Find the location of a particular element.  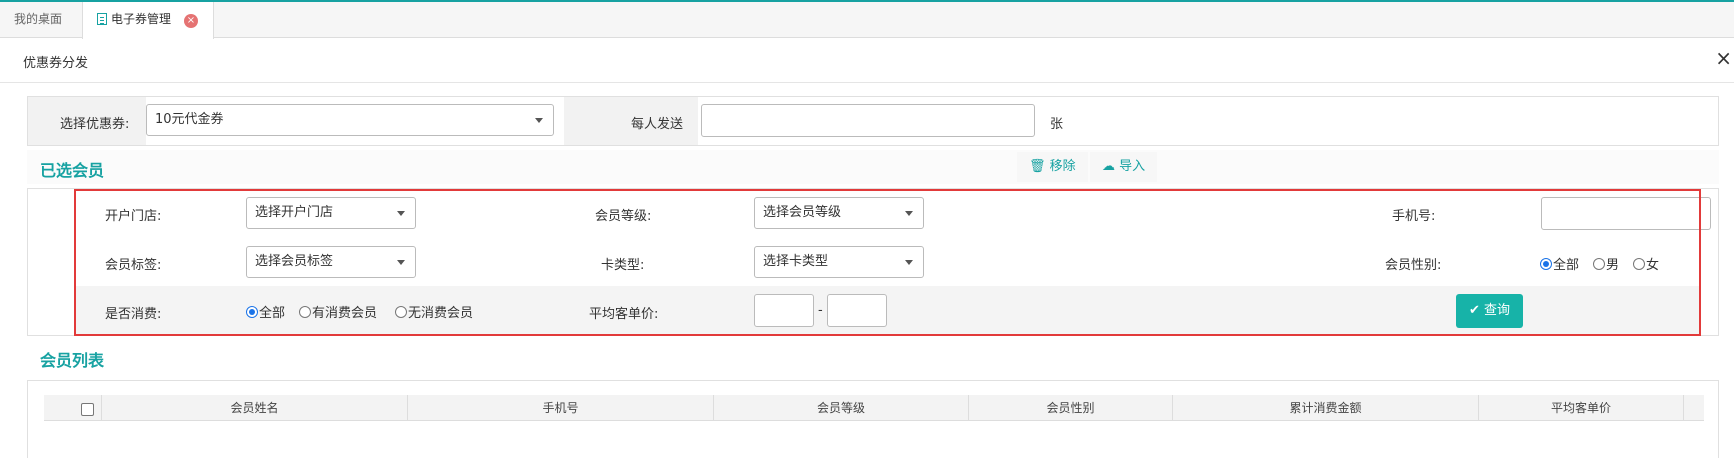

close-panel-icon: × is located at coordinates (1723, 58).